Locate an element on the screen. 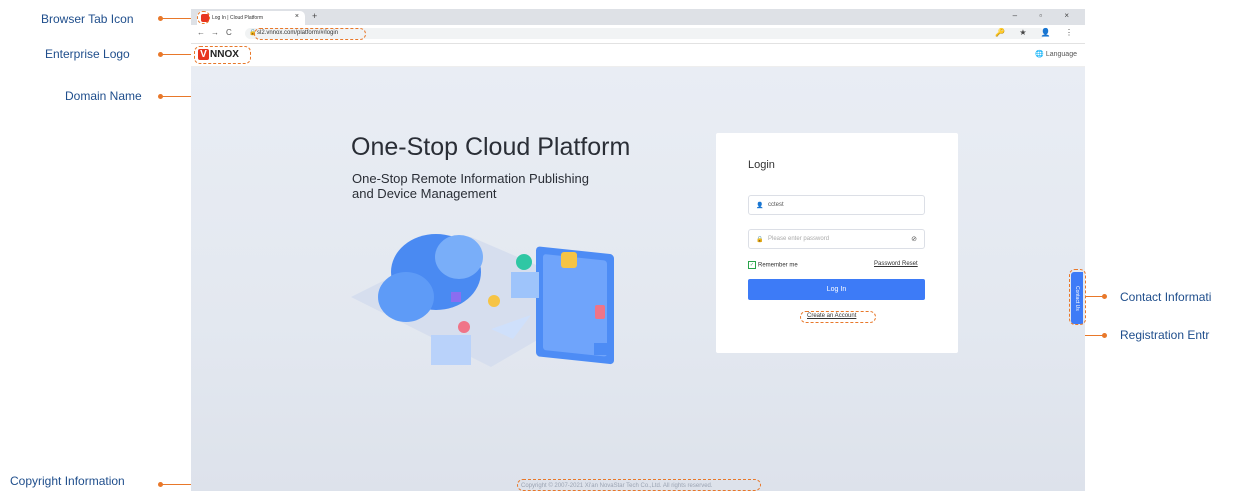 The width and height of the screenshot is (1235, 491). illustration-graphics is located at coordinates (482, 300).